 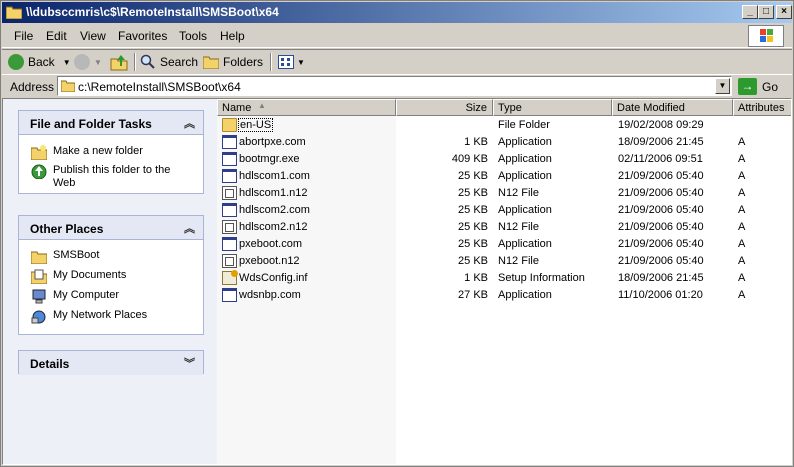 What do you see at coordinates (660, 295) in the screenshot?
I see `file-date-modified: 11/10/2006 01:20` at bounding box center [660, 295].